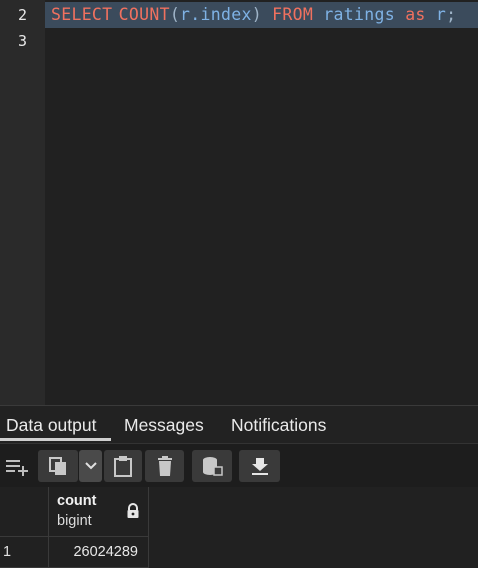 The width and height of the screenshot is (478, 568). Describe the element at coordinates (7, 552) in the screenshot. I see `row-number: 1` at that location.